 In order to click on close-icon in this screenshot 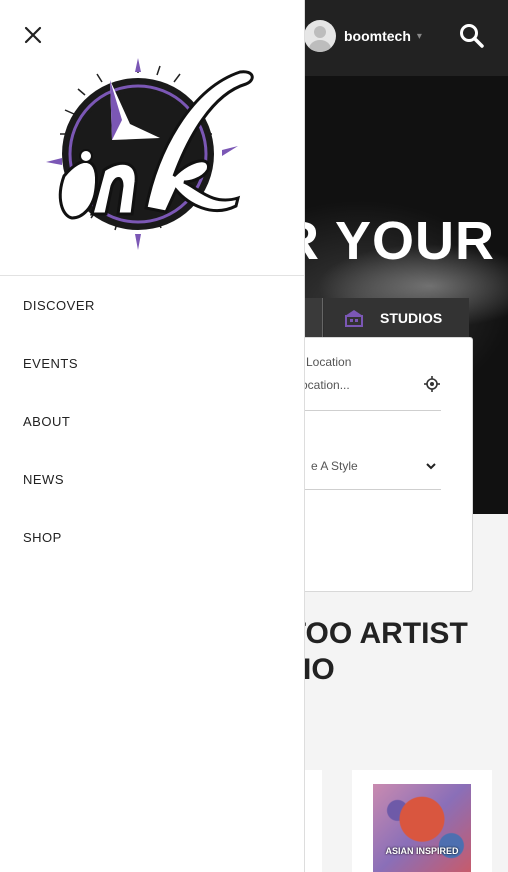, I will do `click(33, 35)`.